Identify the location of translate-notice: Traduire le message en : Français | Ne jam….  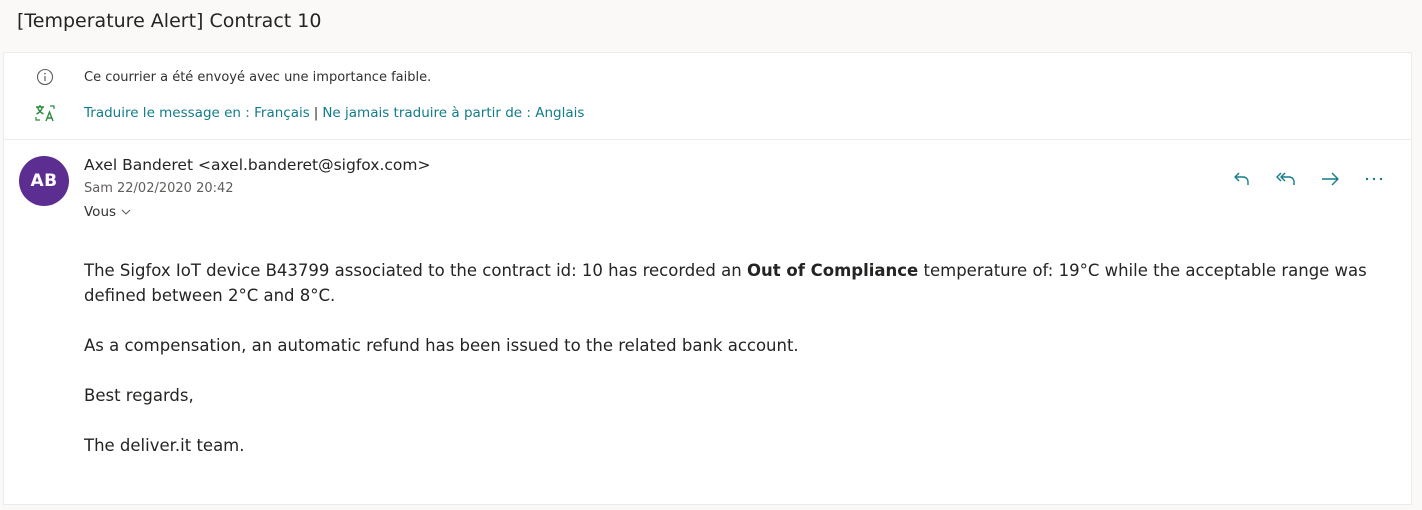
(309, 113).